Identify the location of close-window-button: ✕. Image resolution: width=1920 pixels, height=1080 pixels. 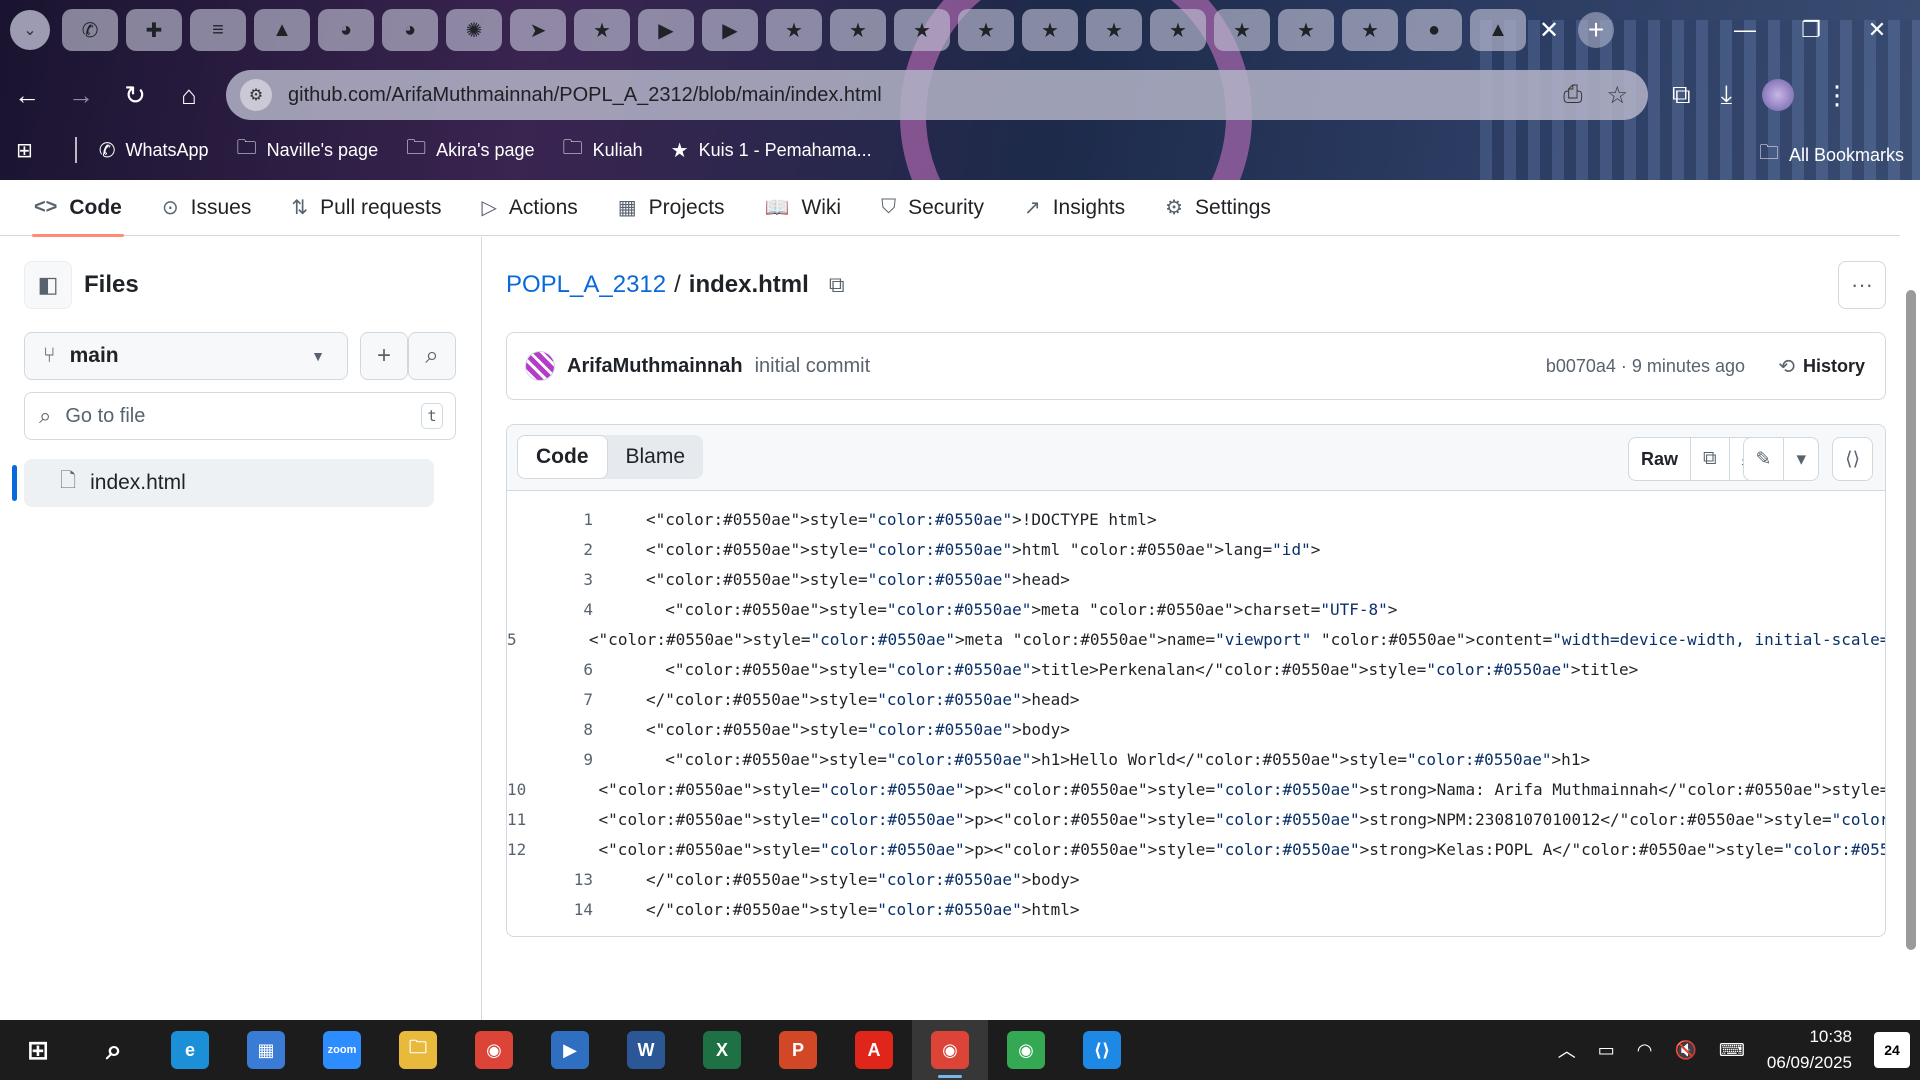
(1877, 30).